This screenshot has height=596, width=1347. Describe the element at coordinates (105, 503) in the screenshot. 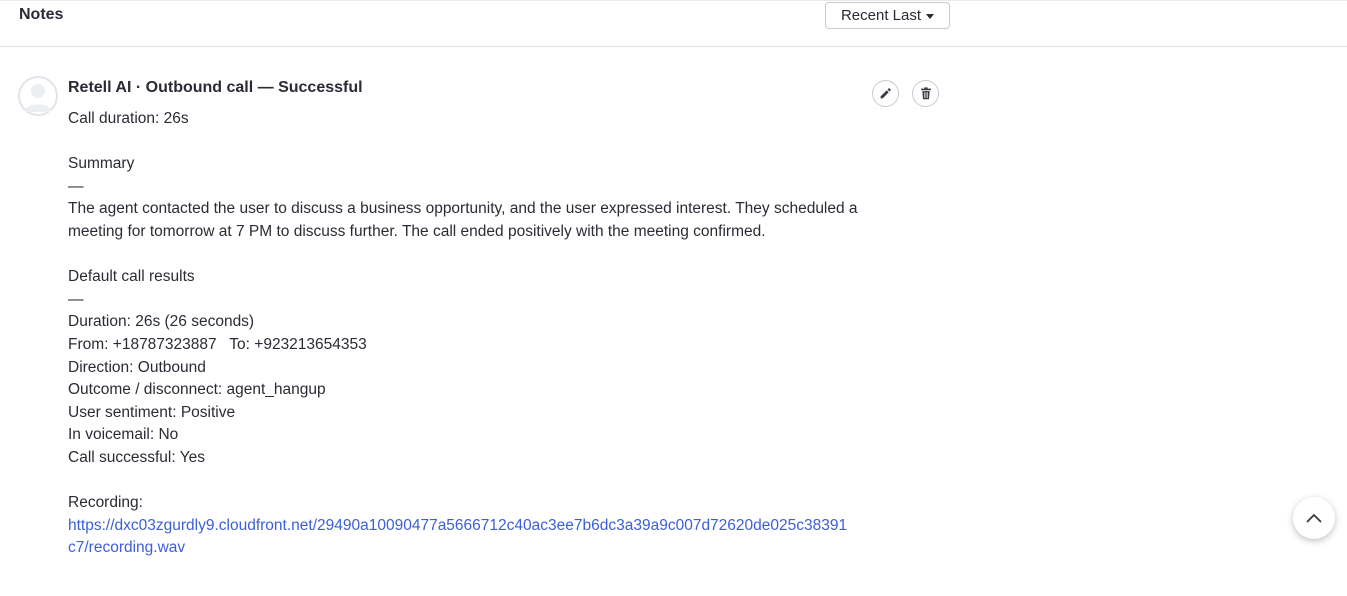

I see `recording-label: Recording:` at that location.